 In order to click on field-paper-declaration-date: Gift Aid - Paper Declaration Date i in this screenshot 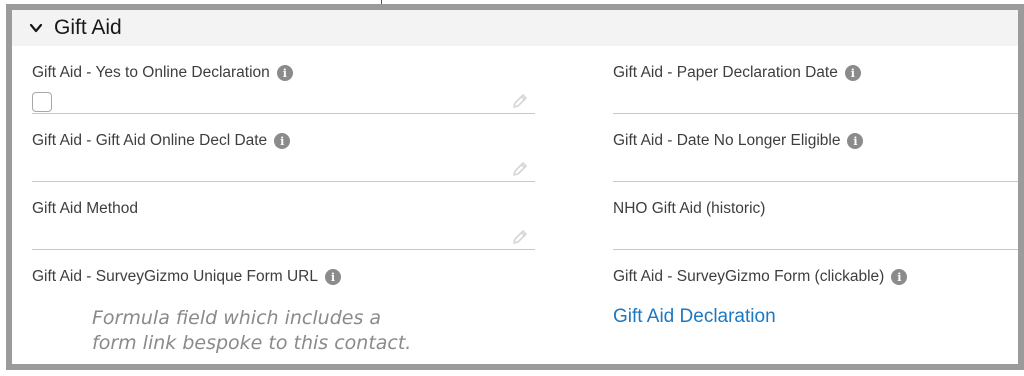, I will do `click(815, 80)`.